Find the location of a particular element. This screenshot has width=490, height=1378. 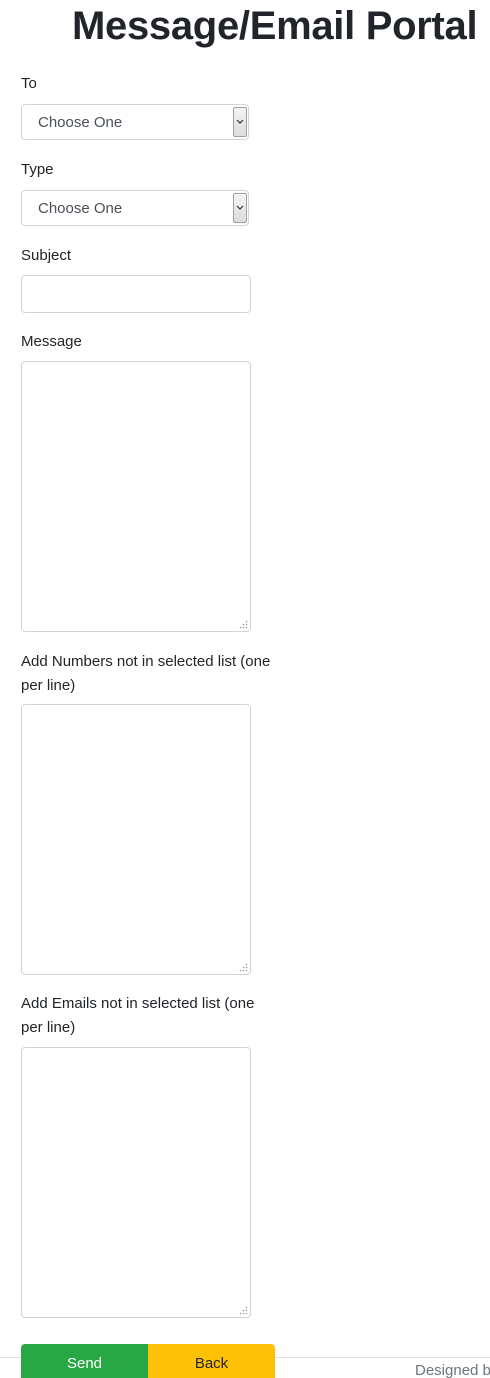

subject-input is located at coordinates (136, 294).